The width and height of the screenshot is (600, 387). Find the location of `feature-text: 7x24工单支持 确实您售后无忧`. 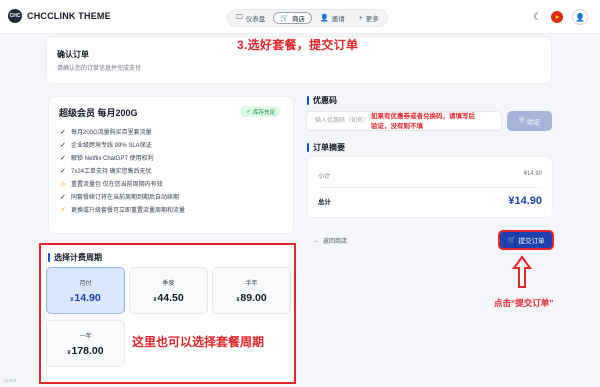

feature-text: 7x24工单支持 确实您售后无忧 is located at coordinates (111, 172).